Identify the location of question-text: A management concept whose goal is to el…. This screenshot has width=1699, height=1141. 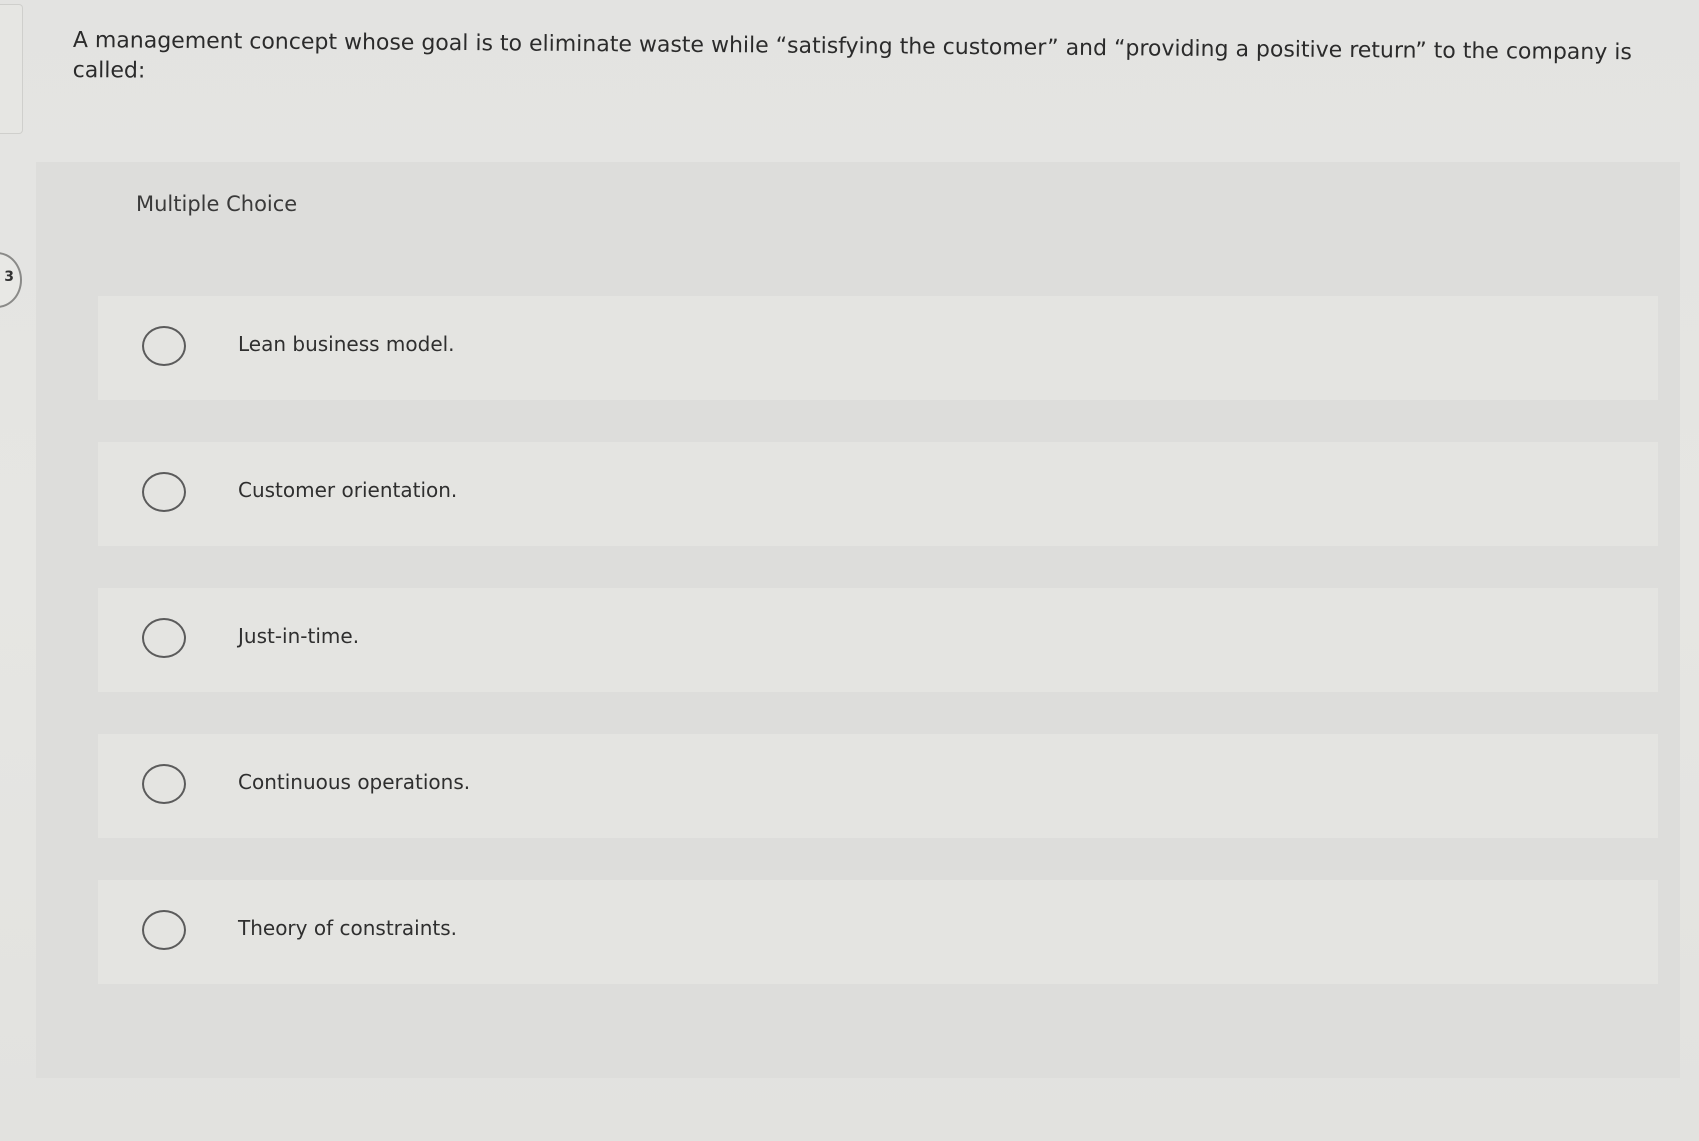
(852, 55).